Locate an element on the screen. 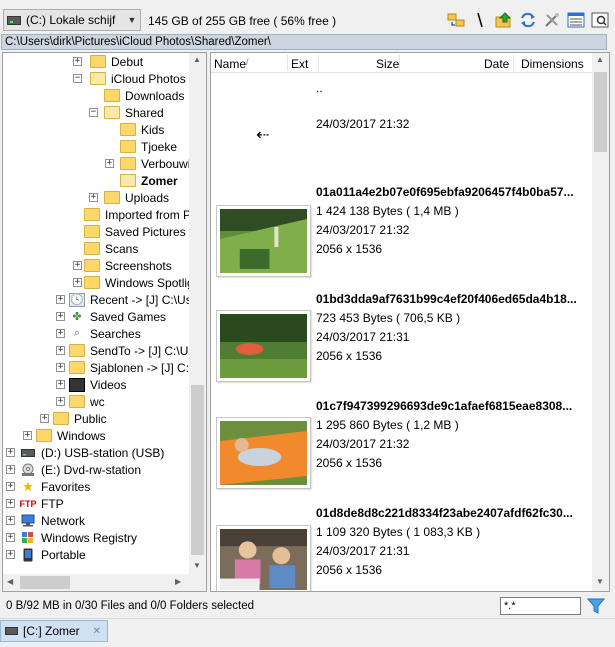  tree-item-searches: + ⌕ Searches is located at coordinates (98, 333).